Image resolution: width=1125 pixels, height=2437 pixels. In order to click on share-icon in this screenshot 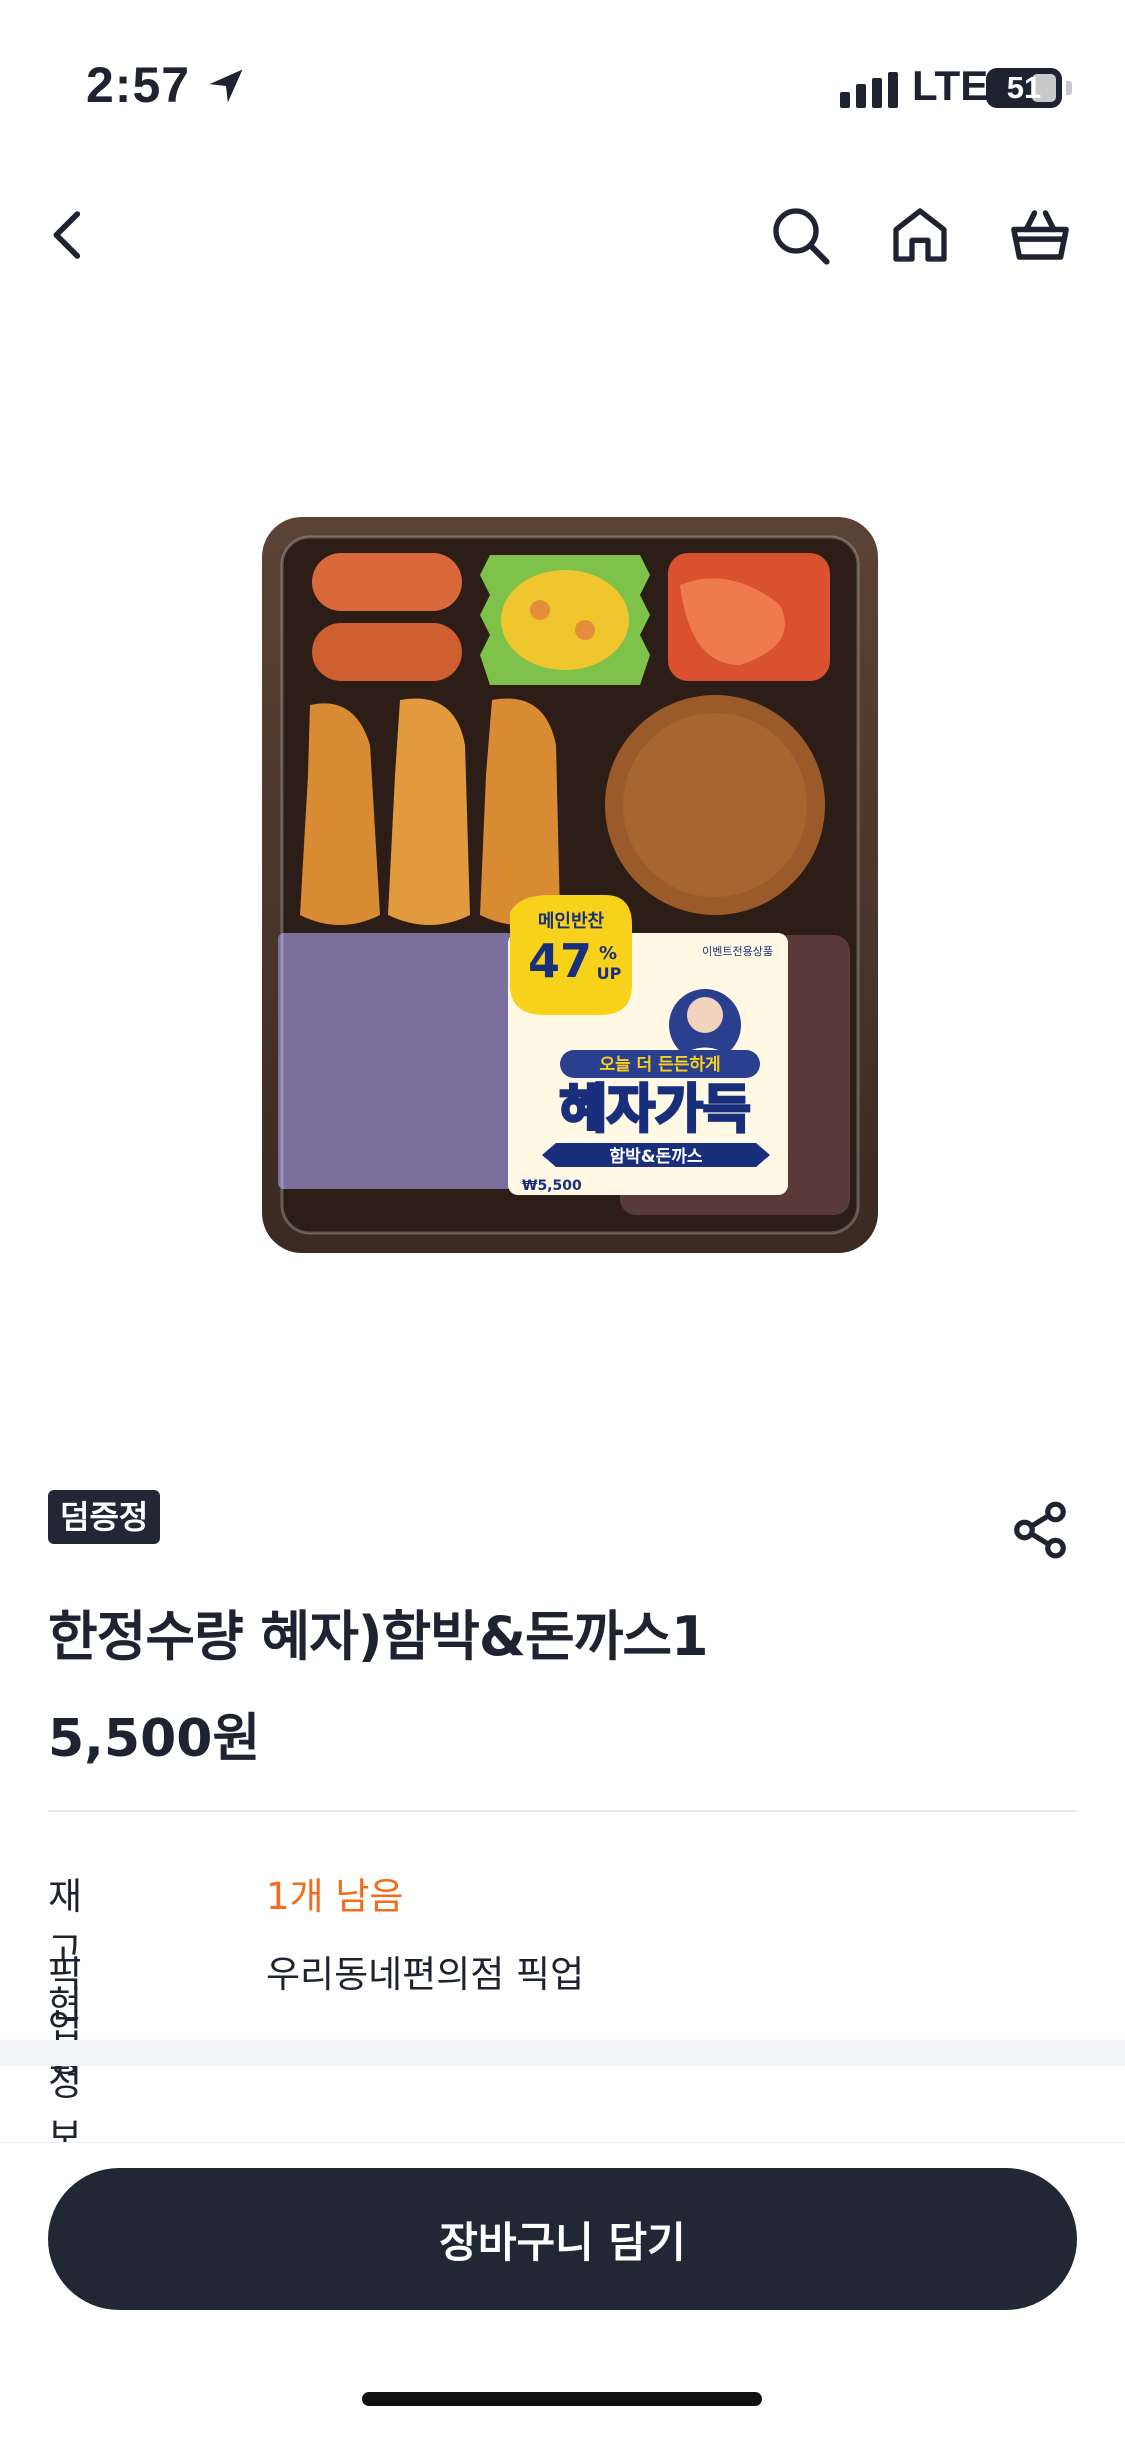, I will do `click(1040, 1530)`.